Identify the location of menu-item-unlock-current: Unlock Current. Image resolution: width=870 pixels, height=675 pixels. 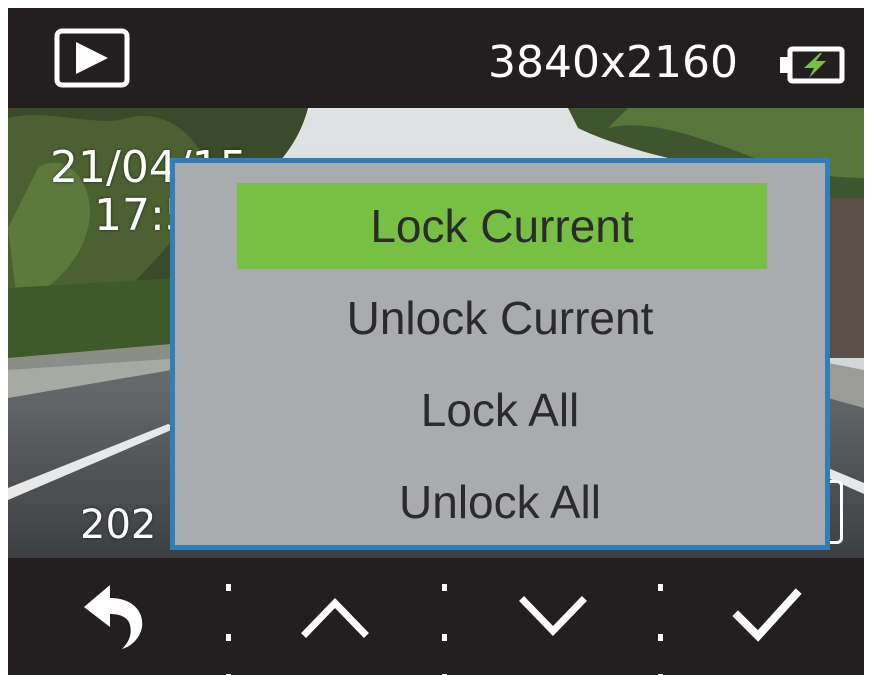
(500, 318).